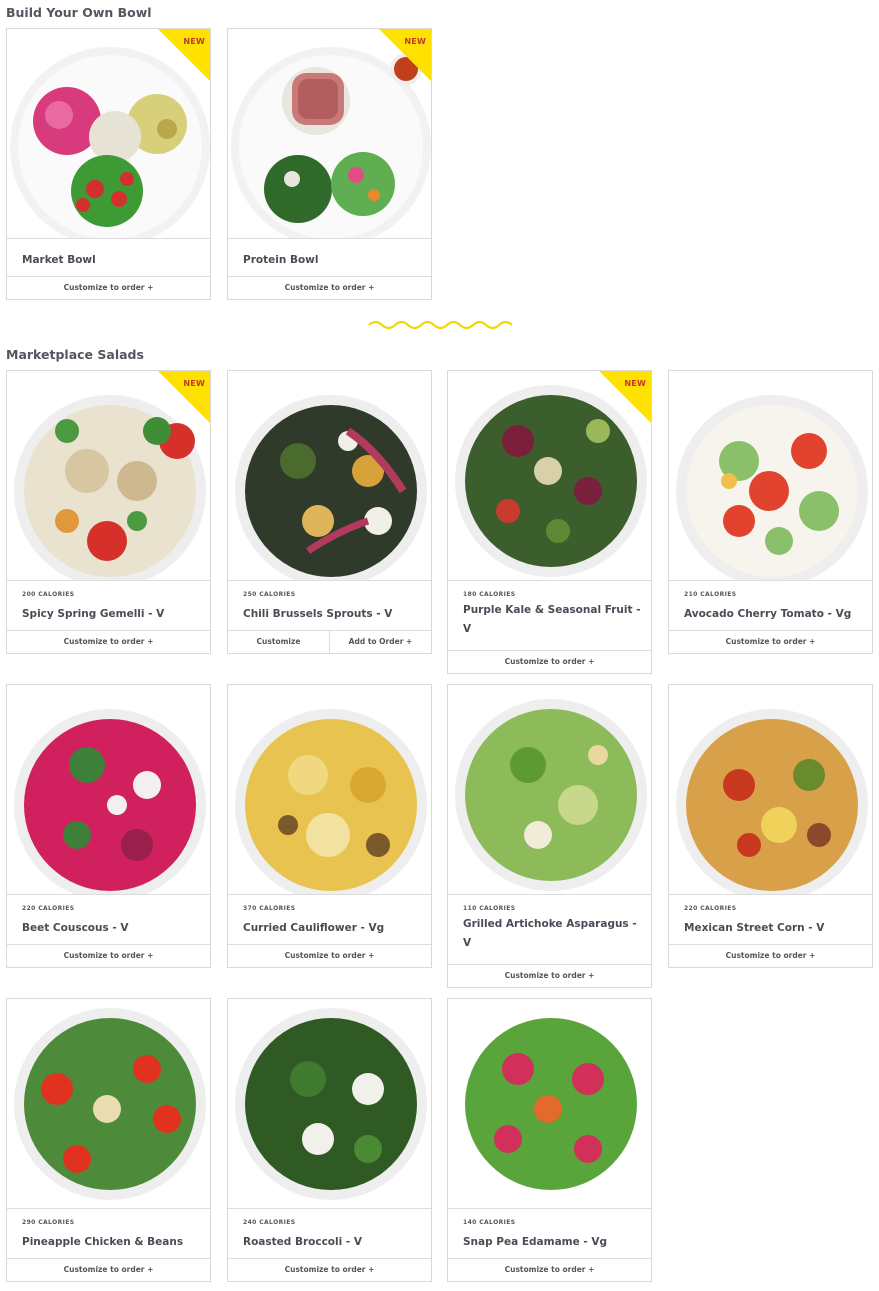 Image resolution: width=879 pixels, height=1291 pixels. I want to click on product-card-protein-bowl: NEW Protein Bowl Customize to order +, so click(329, 164).